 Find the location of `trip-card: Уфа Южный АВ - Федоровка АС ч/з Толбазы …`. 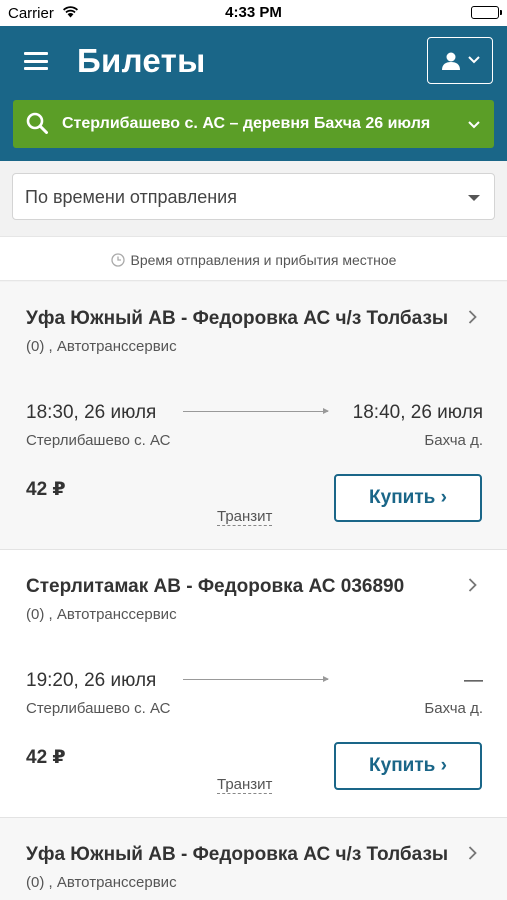

trip-card: Уфа Южный АВ - Федоровка АС ч/з Толбазы … is located at coordinates (253, 859).